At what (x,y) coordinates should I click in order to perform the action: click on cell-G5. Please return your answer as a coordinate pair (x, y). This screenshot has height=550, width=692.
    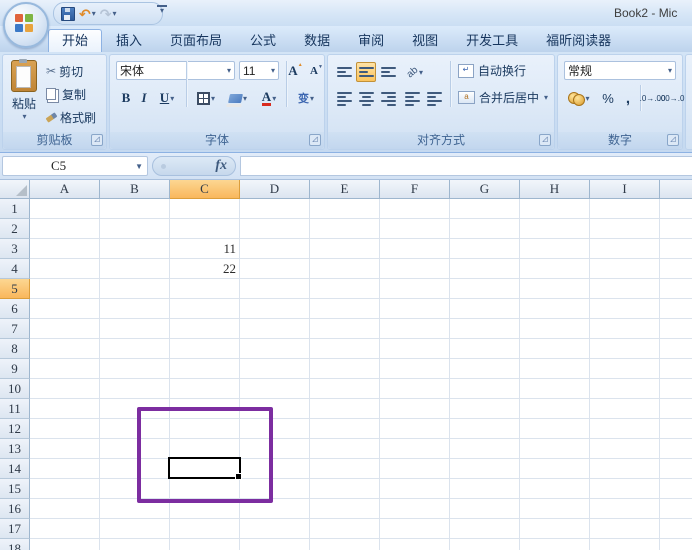
    Looking at the image, I should click on (485, 289).